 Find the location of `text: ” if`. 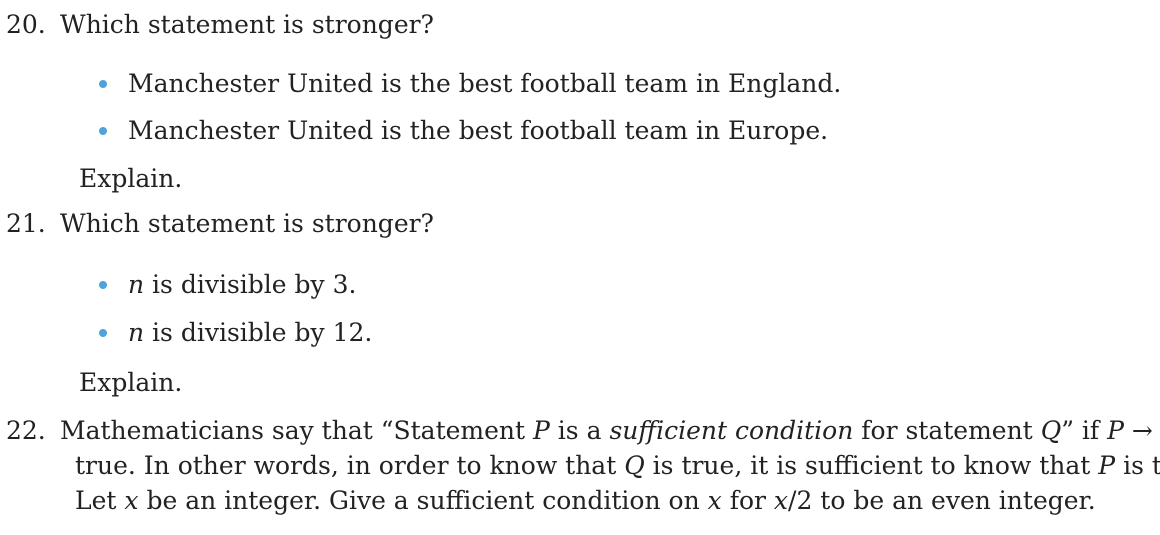

text: ” if is located at coordinates (1084, 430).